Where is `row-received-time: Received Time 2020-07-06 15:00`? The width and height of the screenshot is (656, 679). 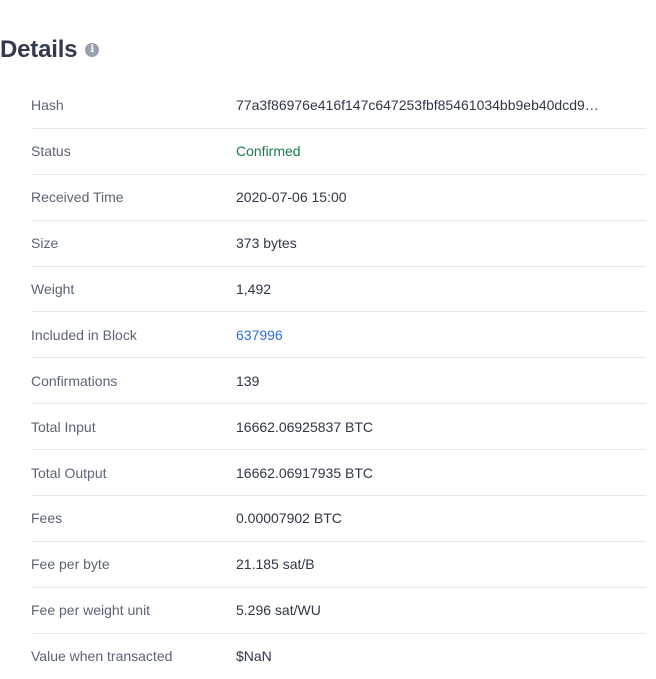 row-received-time: Received Time 2020-07-06 15:00 is located at coordinates (338, 198).